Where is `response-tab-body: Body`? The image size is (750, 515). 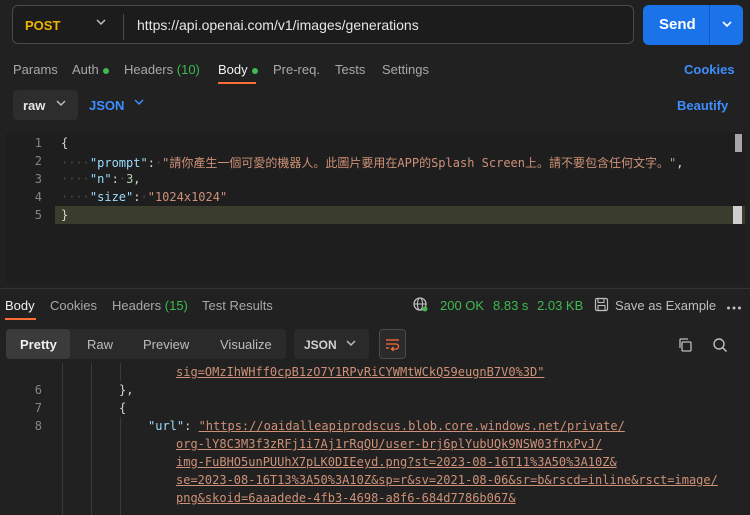
response-tab-body: Body is located at coordinates (20, 305).